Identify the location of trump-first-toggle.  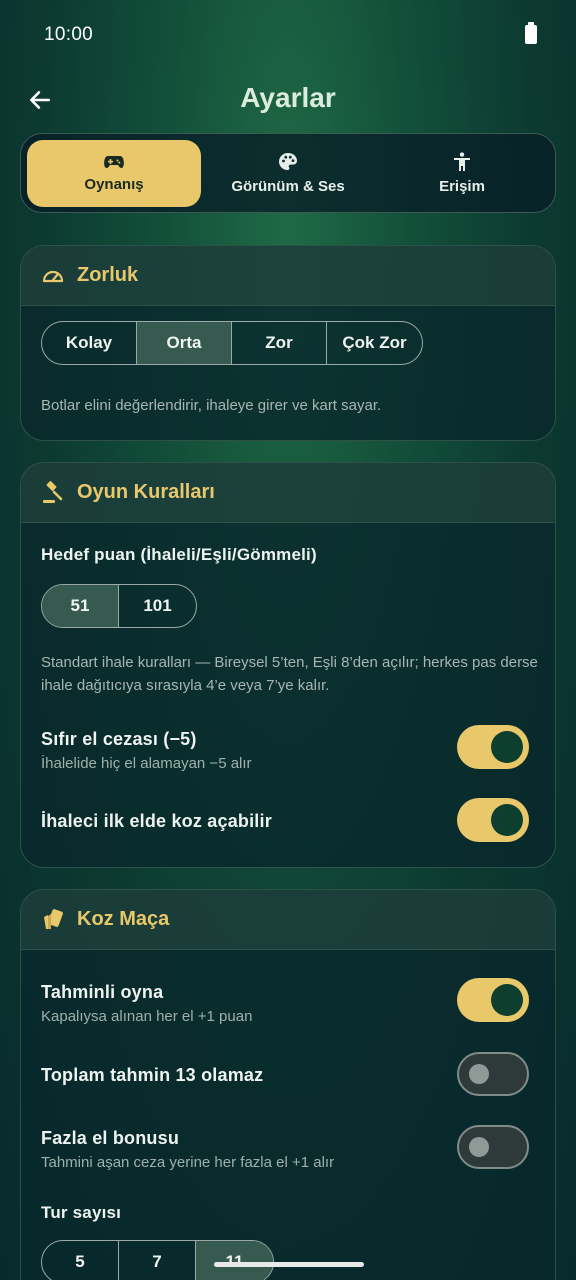
(493, 820).